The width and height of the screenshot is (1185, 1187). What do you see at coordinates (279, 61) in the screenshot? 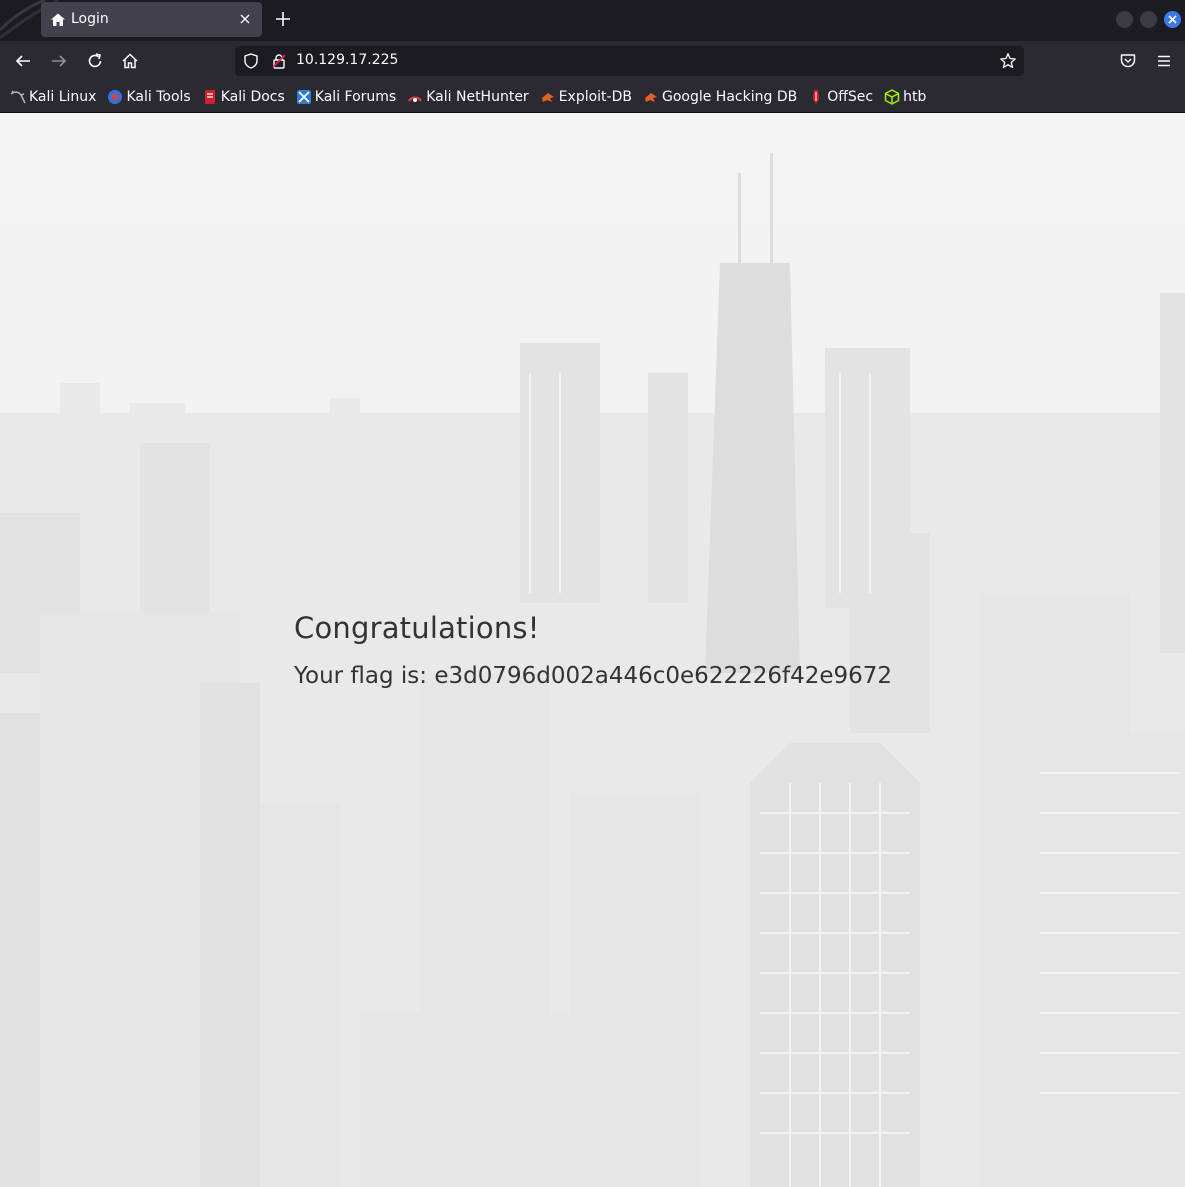
I see `insecure-lock-icon` at bounding box center [279, 61].